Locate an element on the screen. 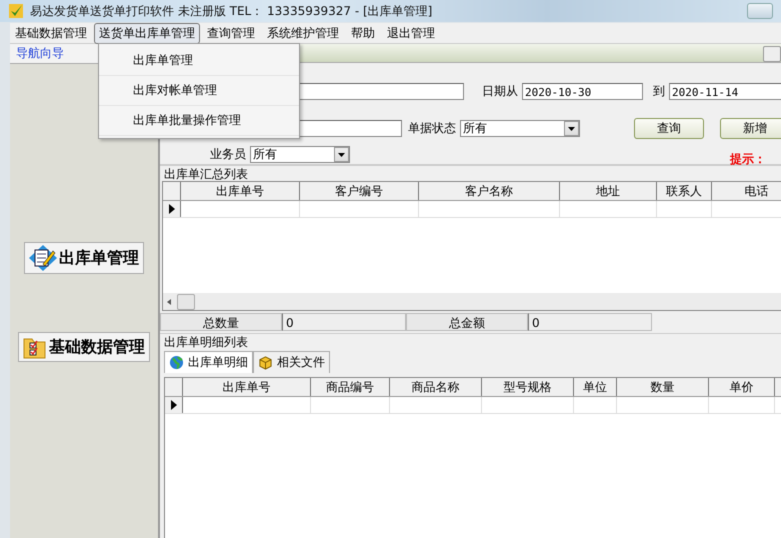  hint-text: 提示： is located at coordinates (748, 159).